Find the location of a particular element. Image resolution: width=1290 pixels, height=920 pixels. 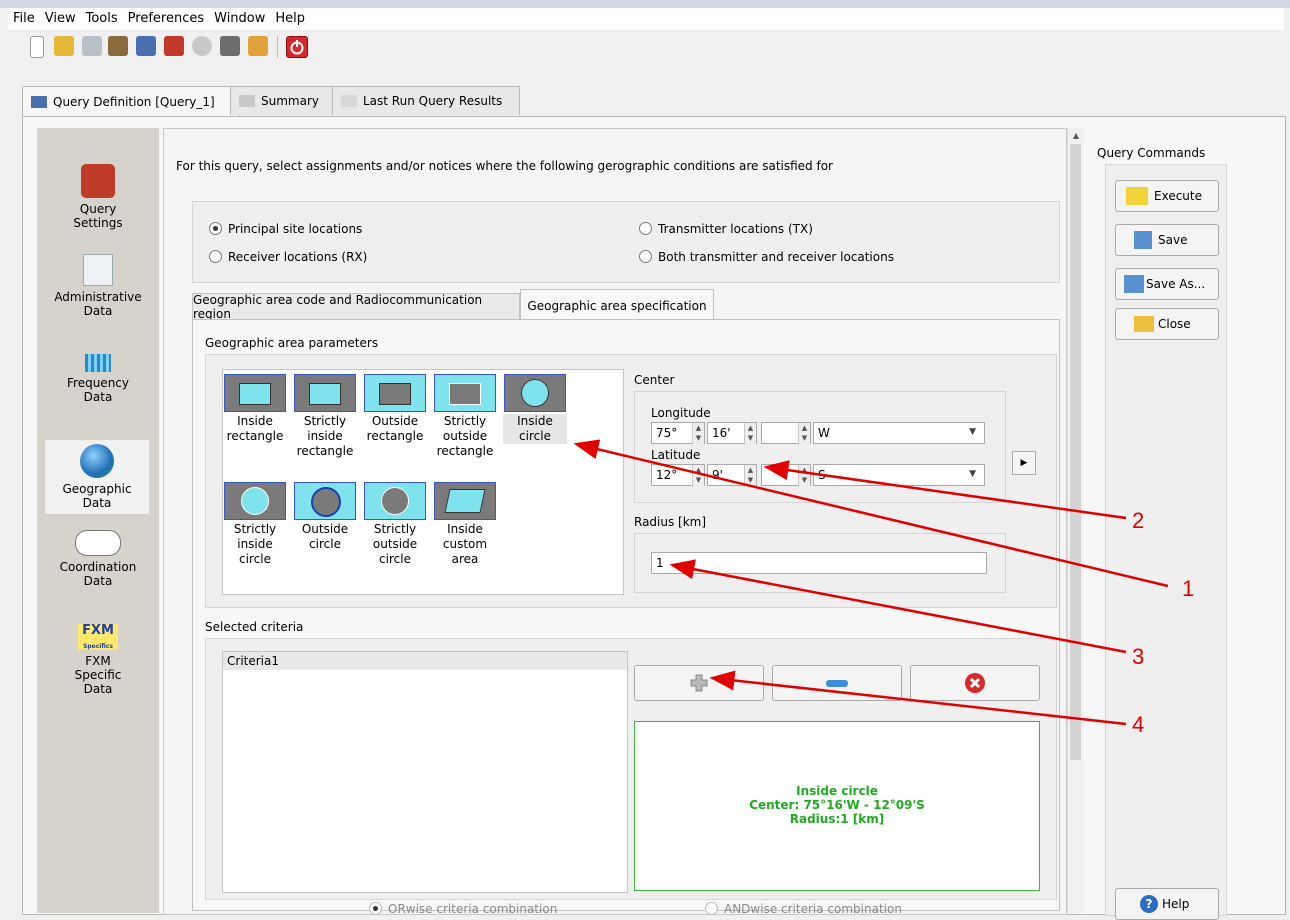

callout-number-1: 1 is located at coordinates (1188, 588).